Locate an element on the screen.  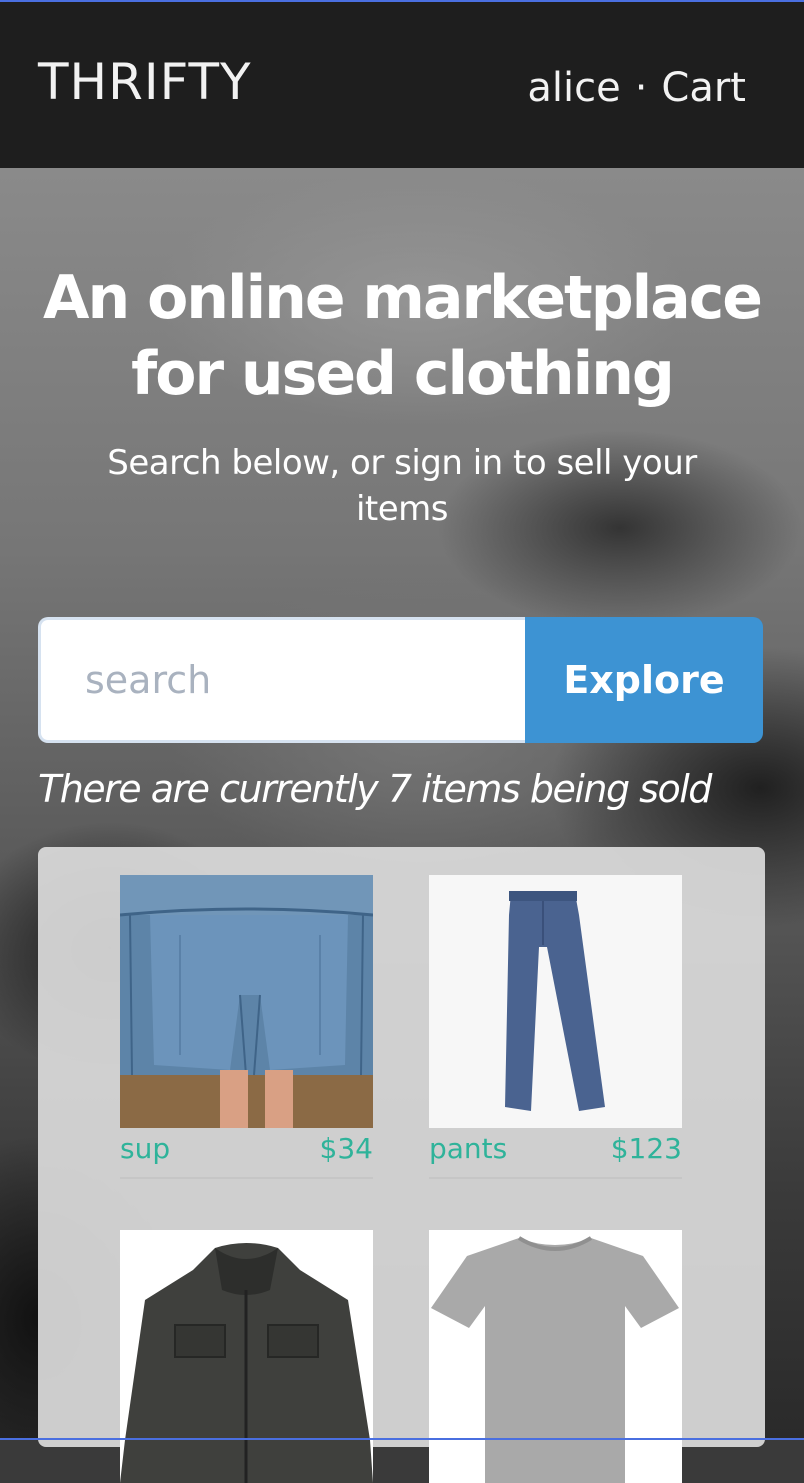
item-price: $123 is located at coordinates (646, 1148).